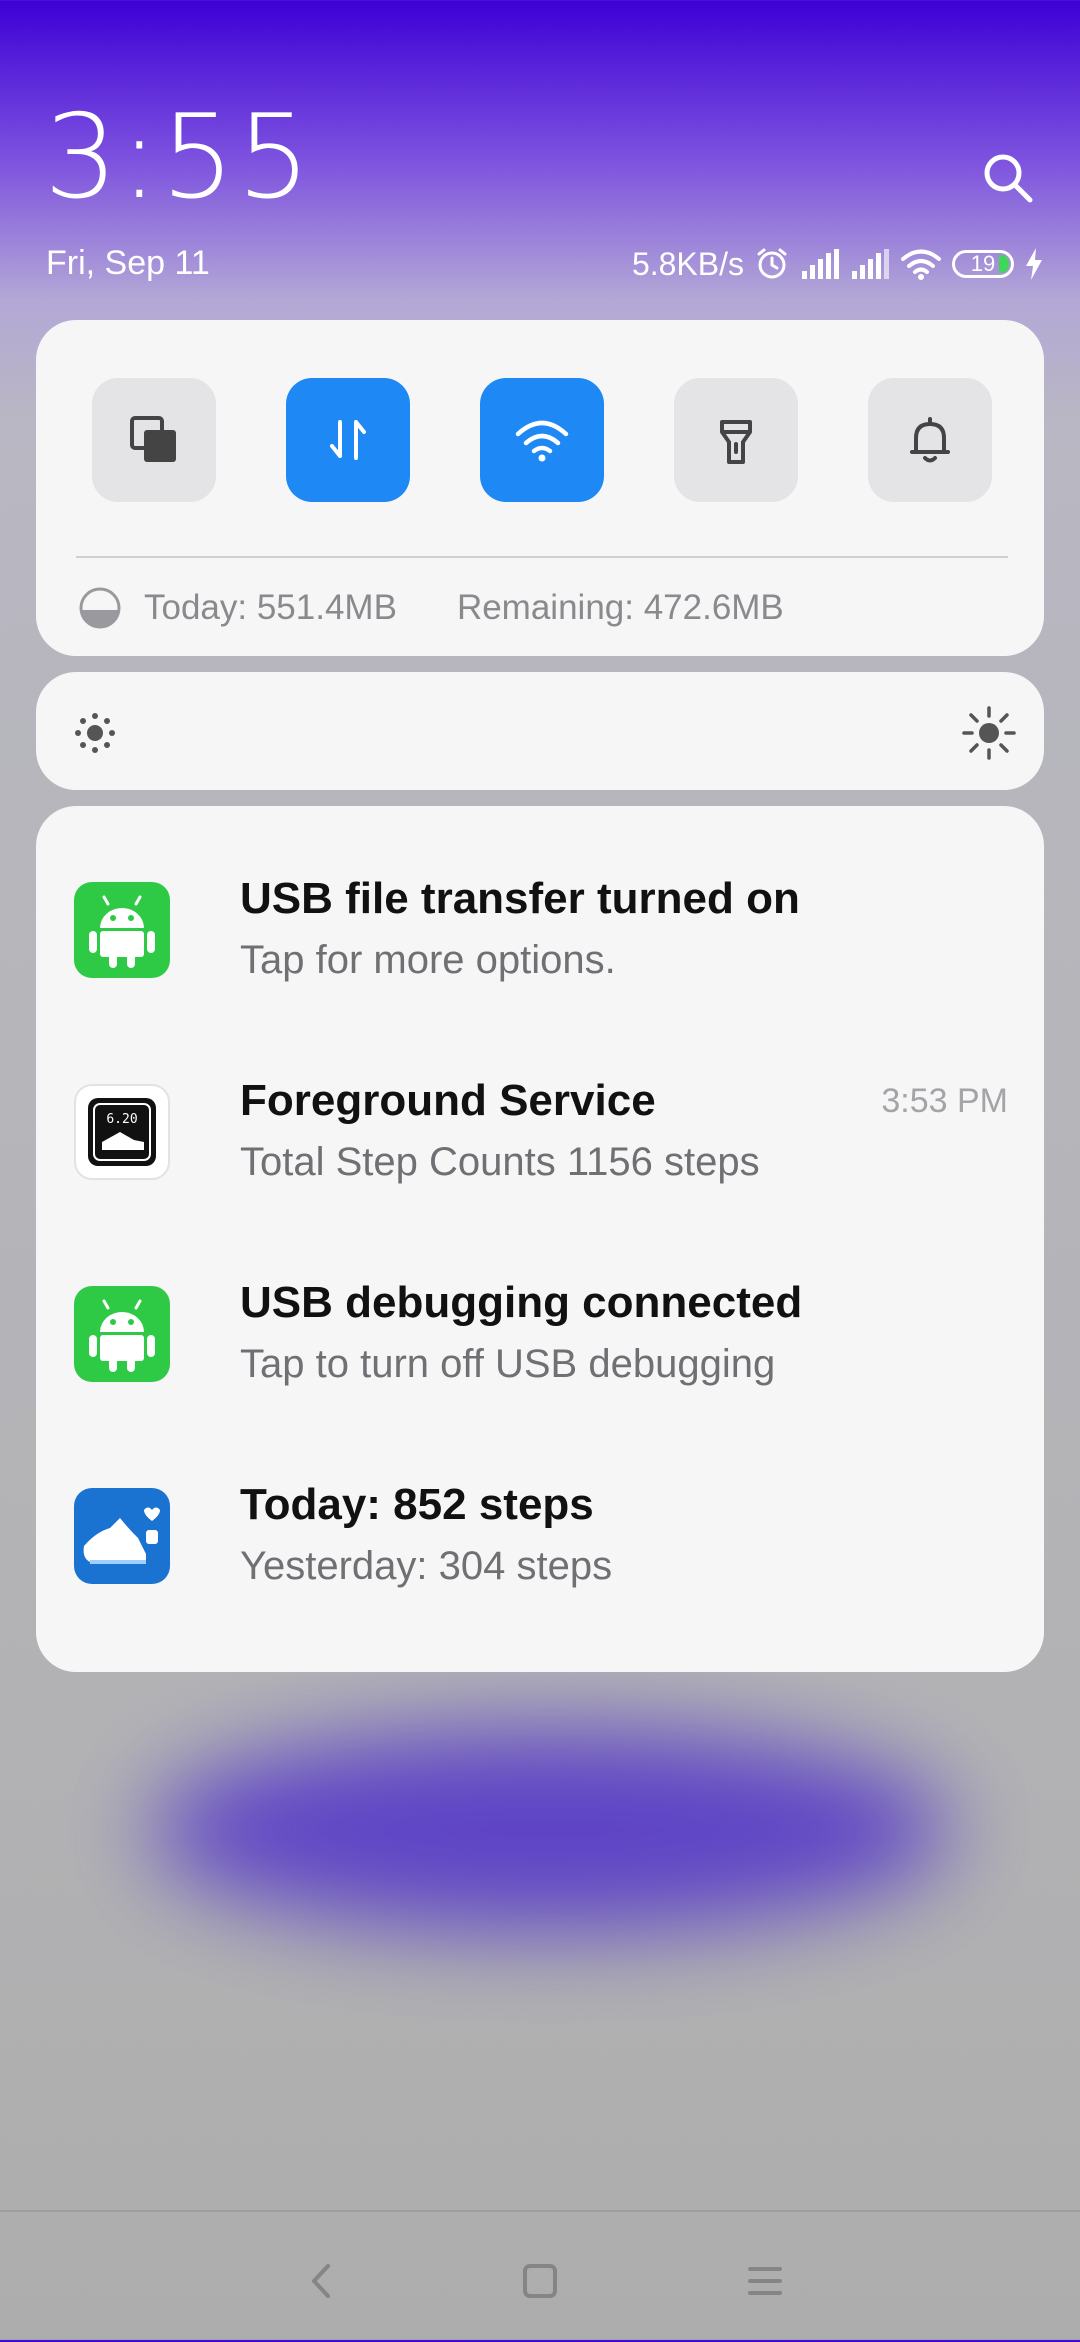 This screenshot has width=1080, height=2342. I want to click on notification-title: Today: 852 steps, so click(417, 1504).